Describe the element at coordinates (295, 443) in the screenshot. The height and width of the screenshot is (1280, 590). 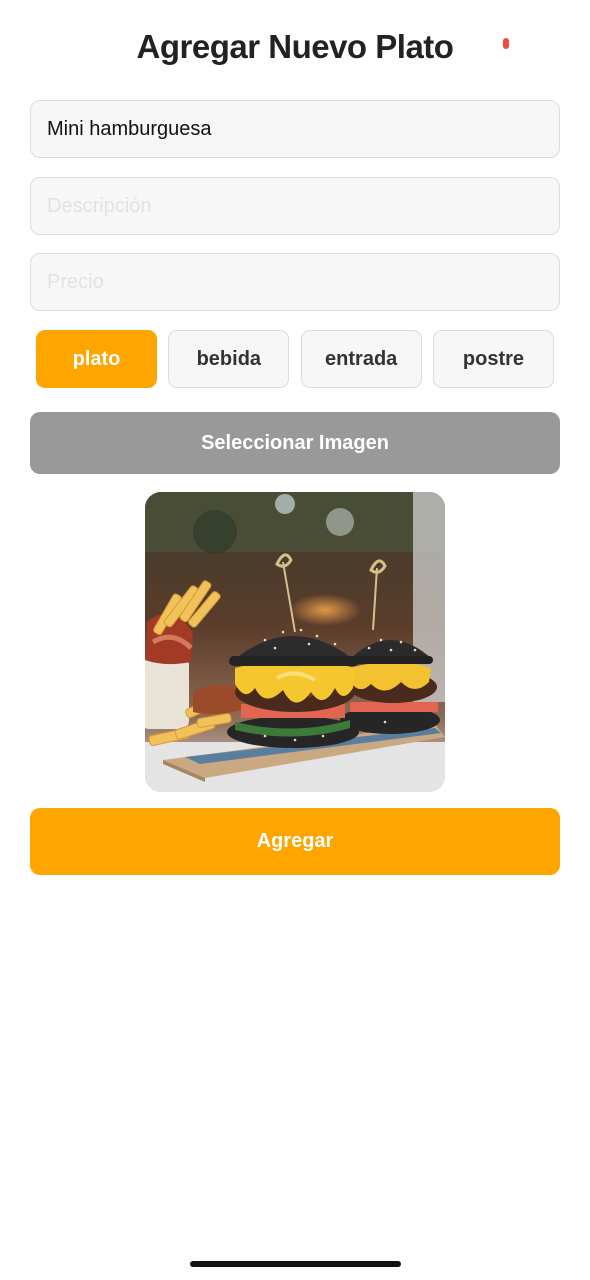
I see `select-image-button: Seleccionar Imagen` at that location.